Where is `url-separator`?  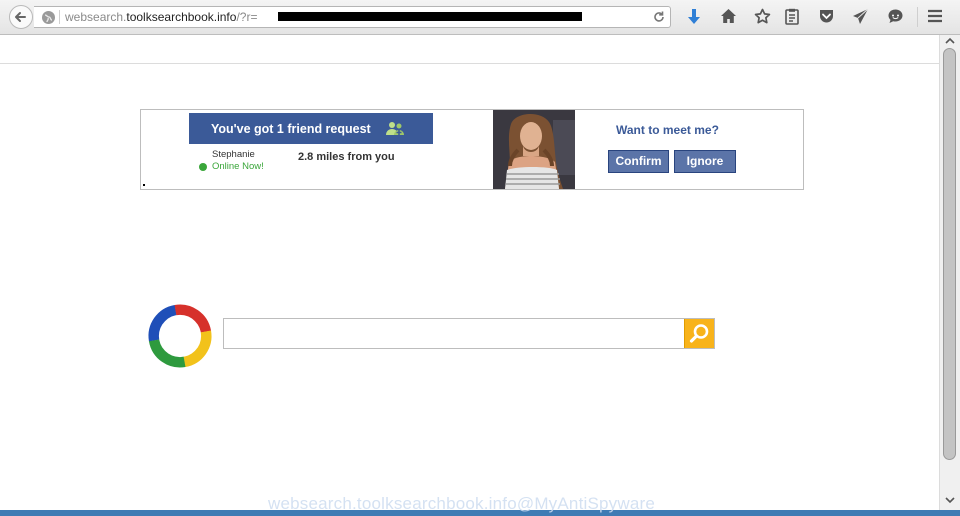 url-separator is located at coordinates (59, 17).